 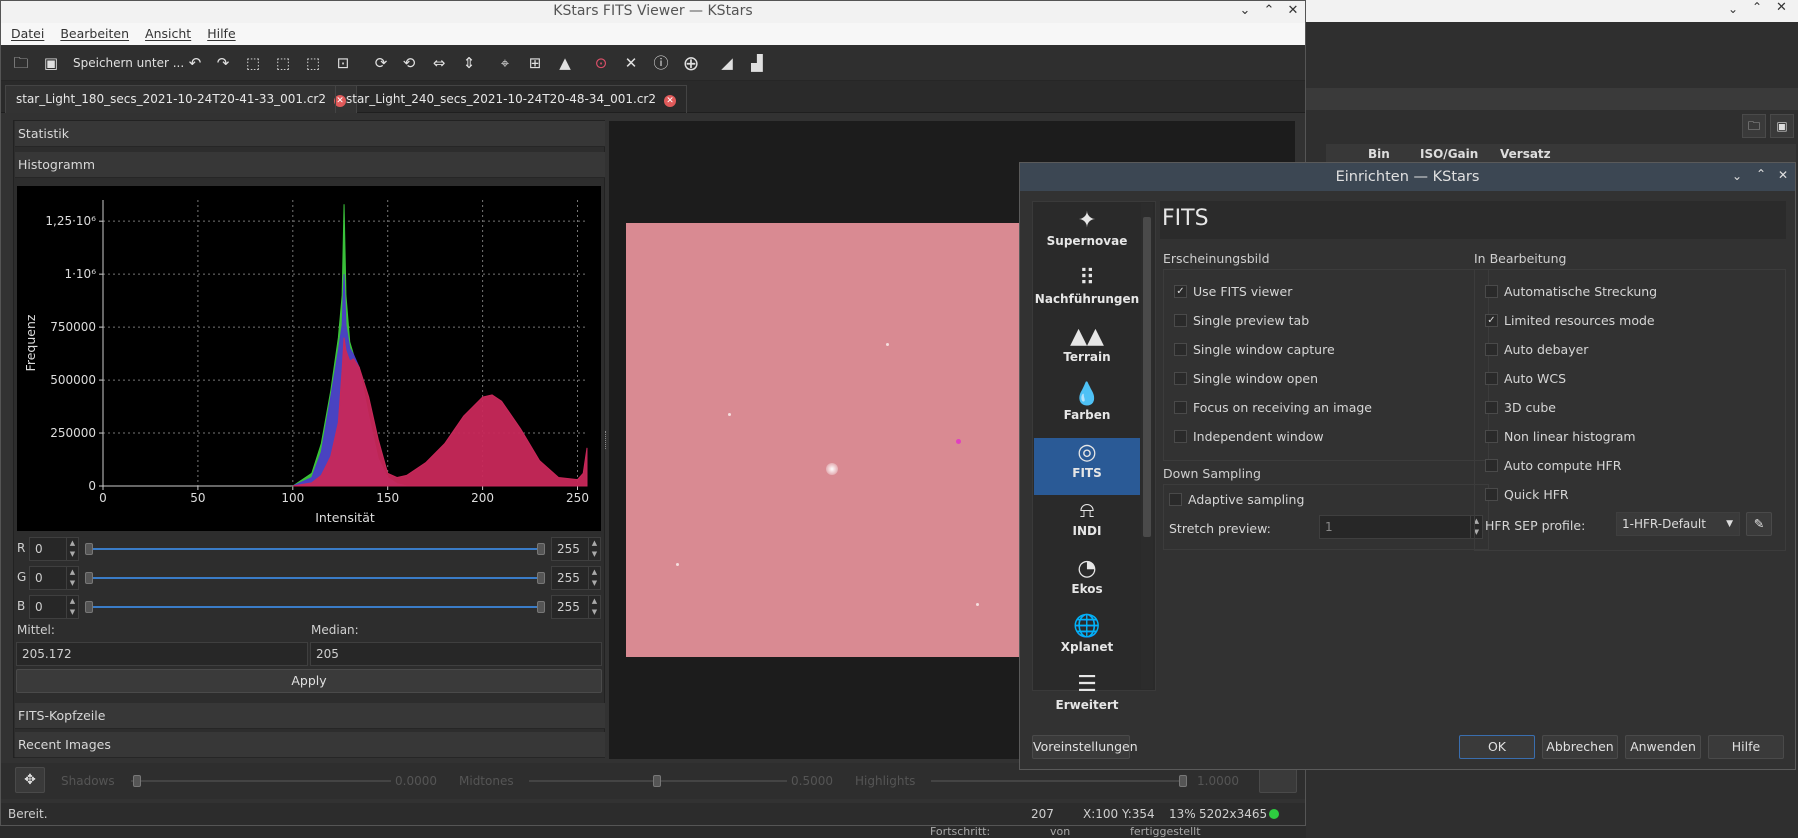 What do you see at coordinates (1087, 292) in the screenshot?
I see `nav-item-nachführungen: ⠿ Nachführungen` at bounding box center [1087, 292].